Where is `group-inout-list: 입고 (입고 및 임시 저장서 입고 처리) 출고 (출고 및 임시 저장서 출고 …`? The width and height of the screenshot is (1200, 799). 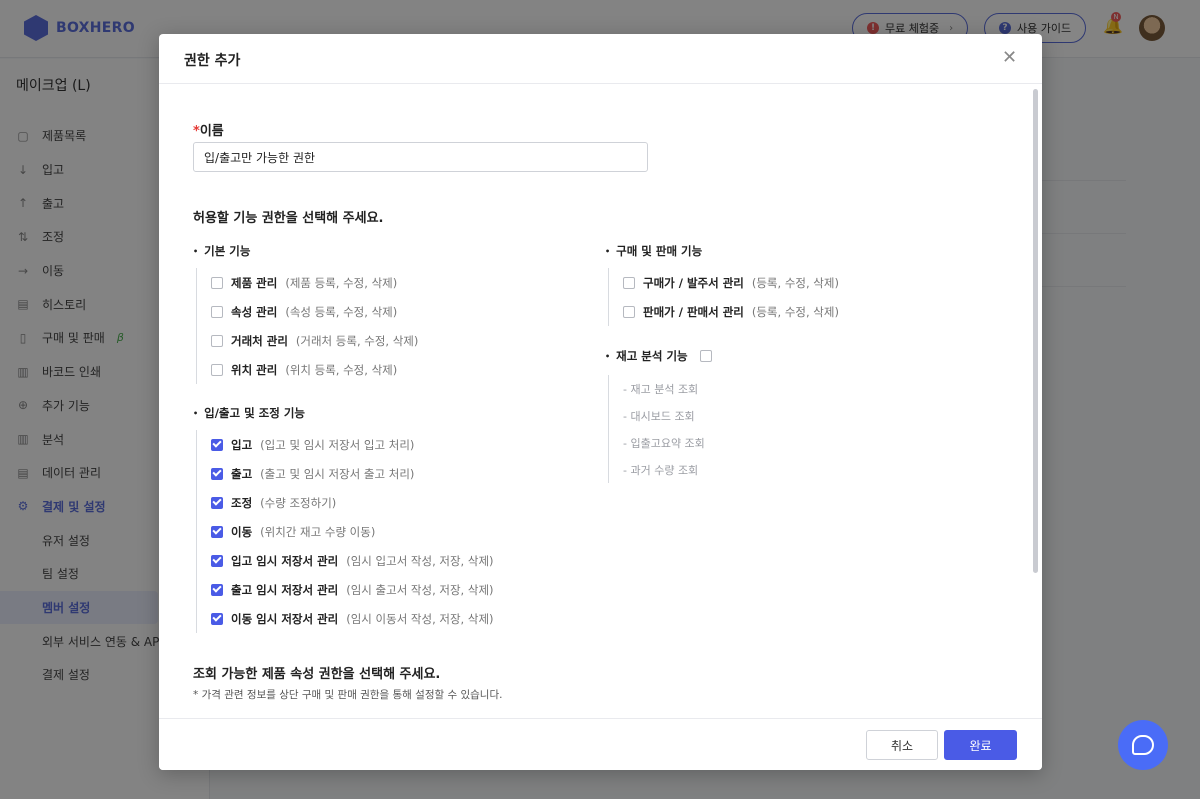 group-inout-list: 입고 (입고 및 임시 저장서 입고 처리) 출고 (출고 및 임시 저장서 출고 … is located at coordinates (345, 531).